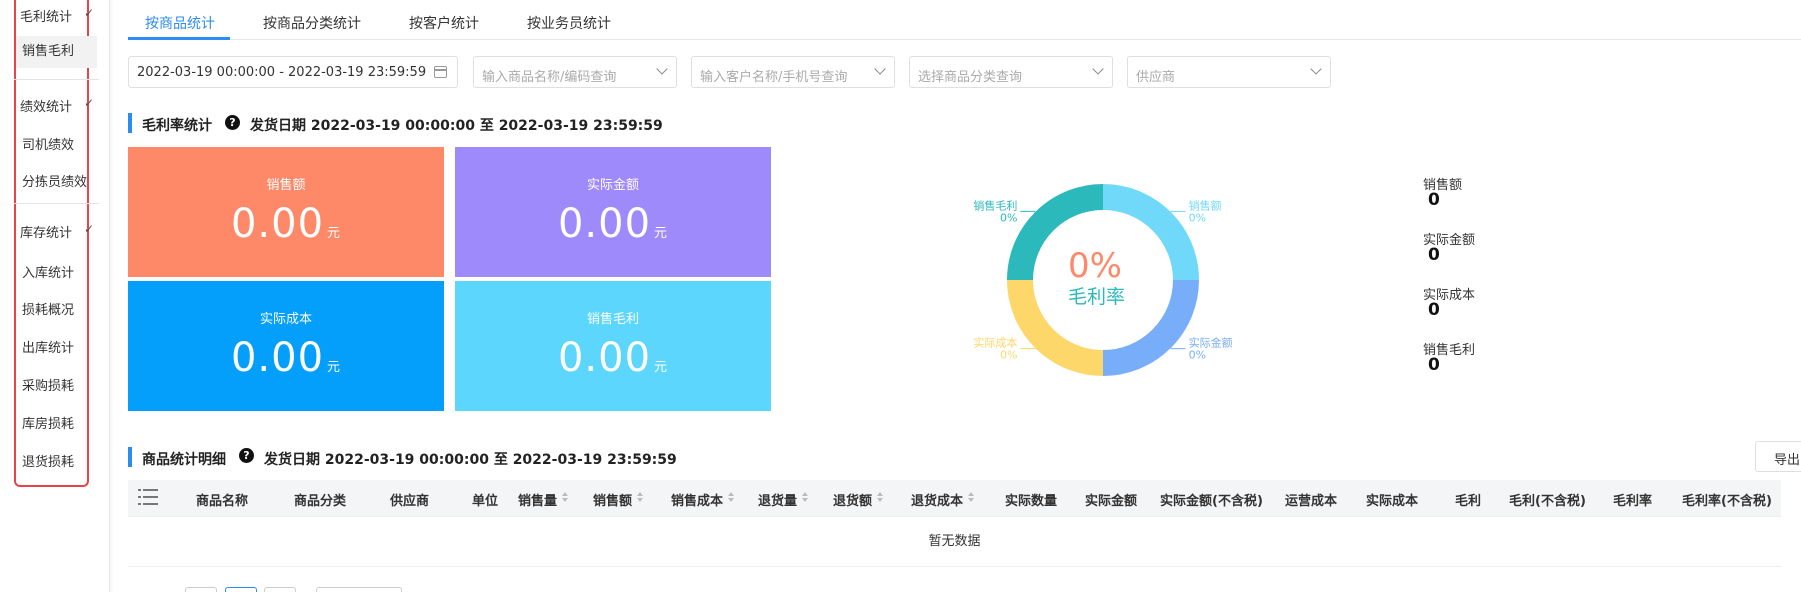  Describe the element at coordinates (537, 499) in the screenshot. I see `column-header: 销售量` at that location.